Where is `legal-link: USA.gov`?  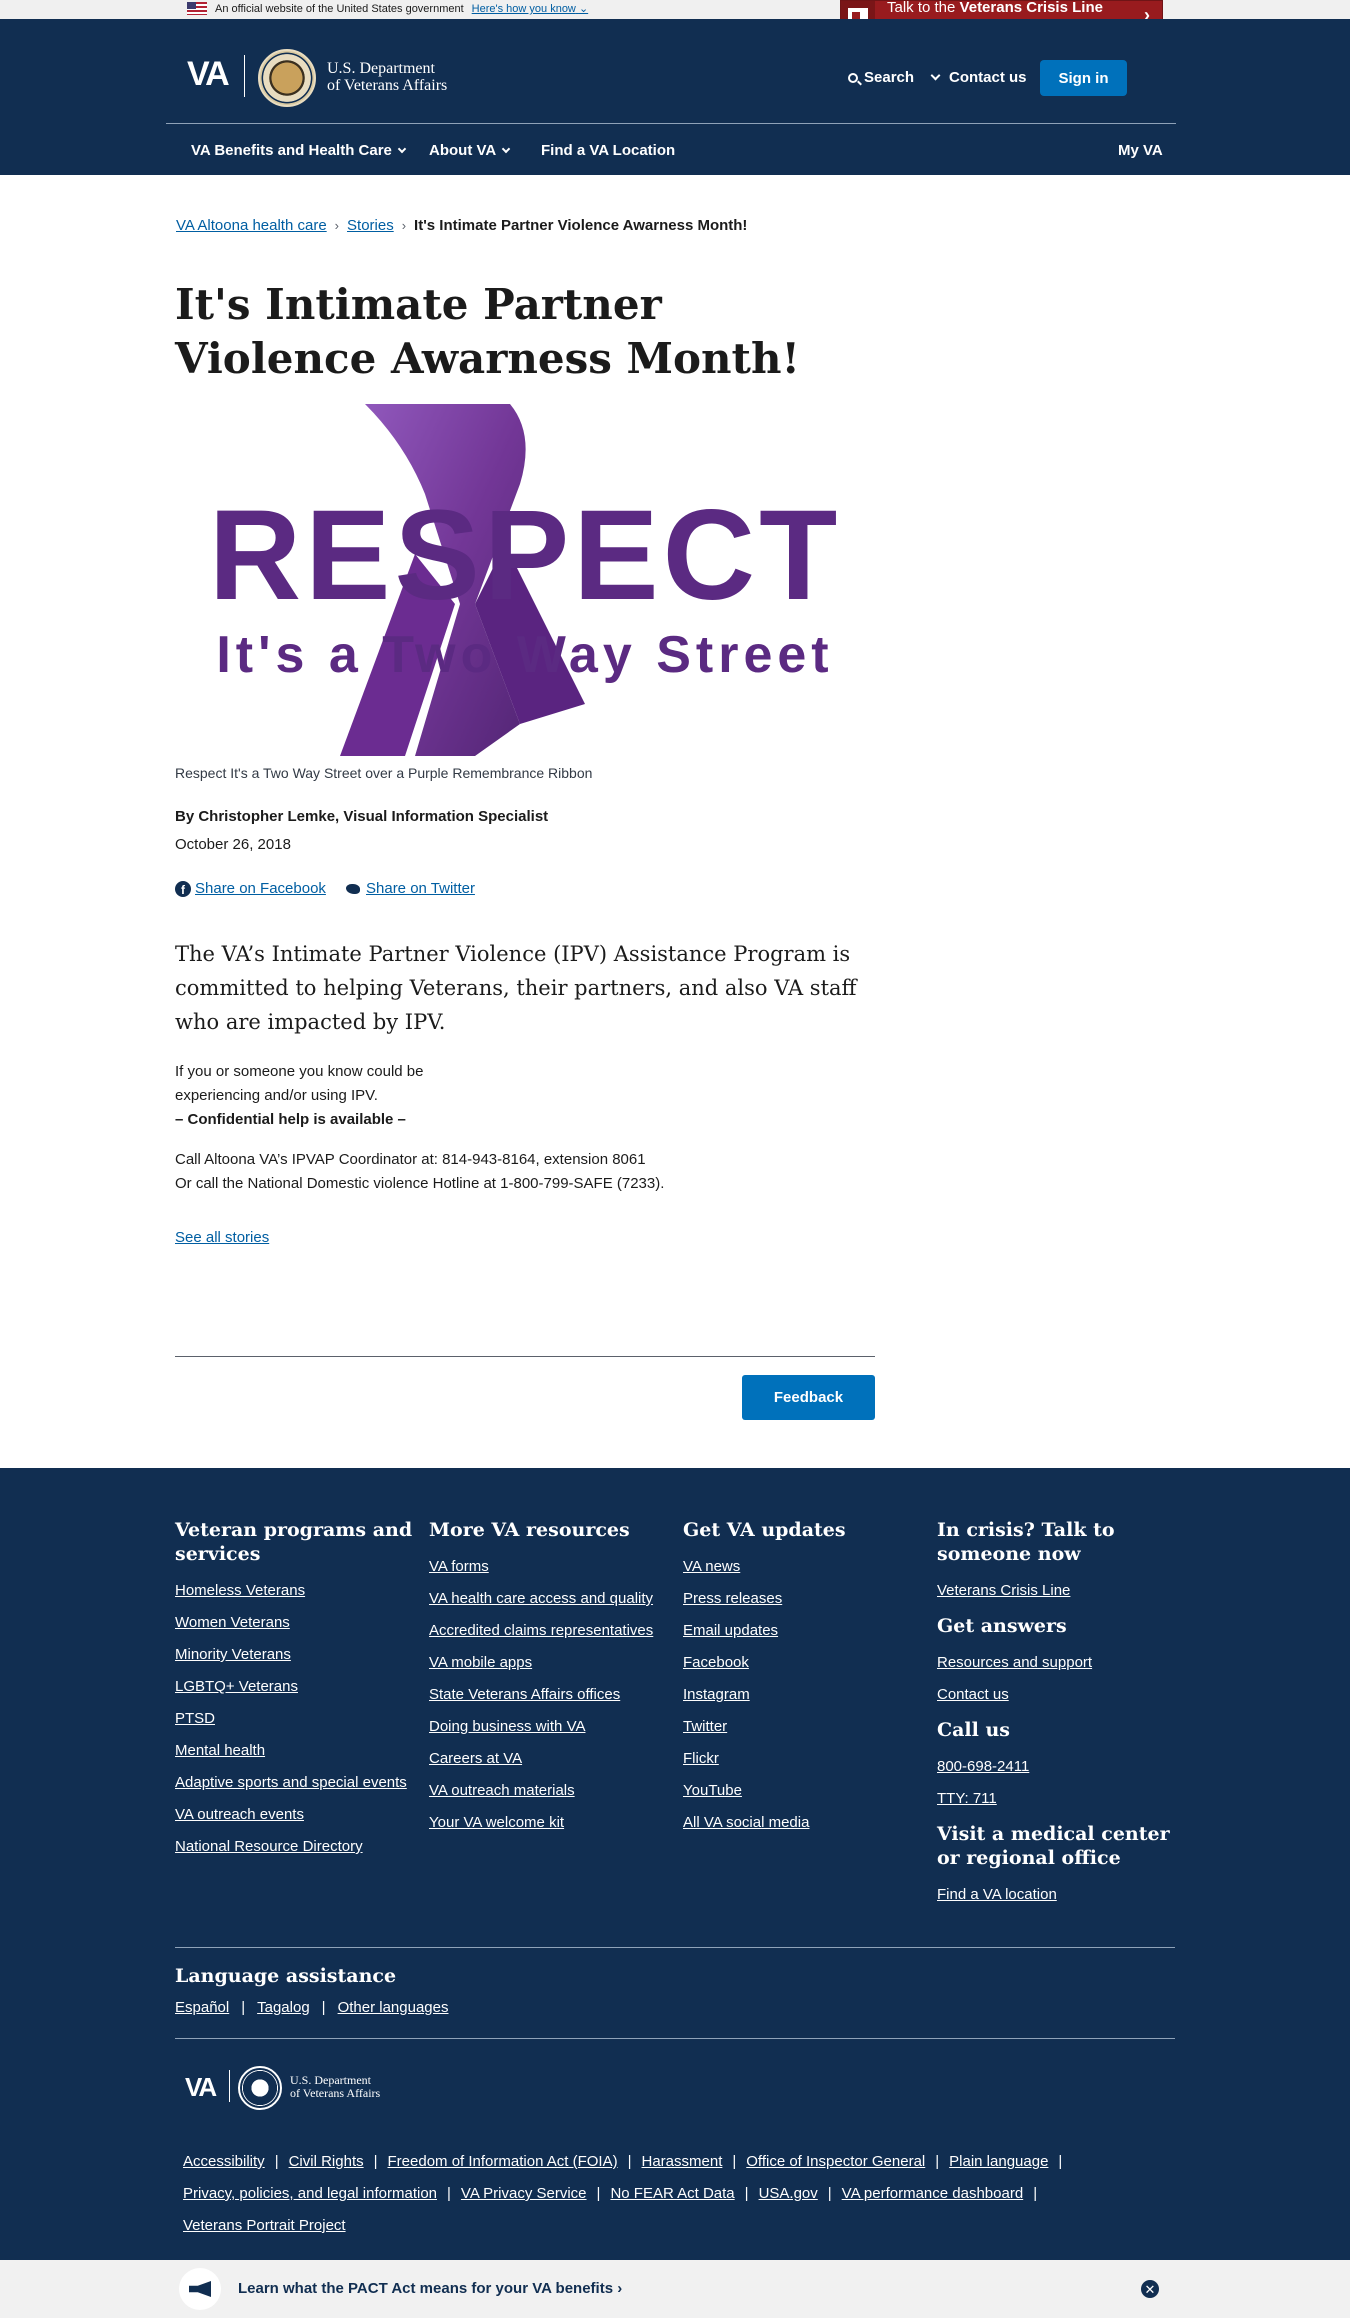
legal-link: USA.gov is located at coordinates (788, 2193).